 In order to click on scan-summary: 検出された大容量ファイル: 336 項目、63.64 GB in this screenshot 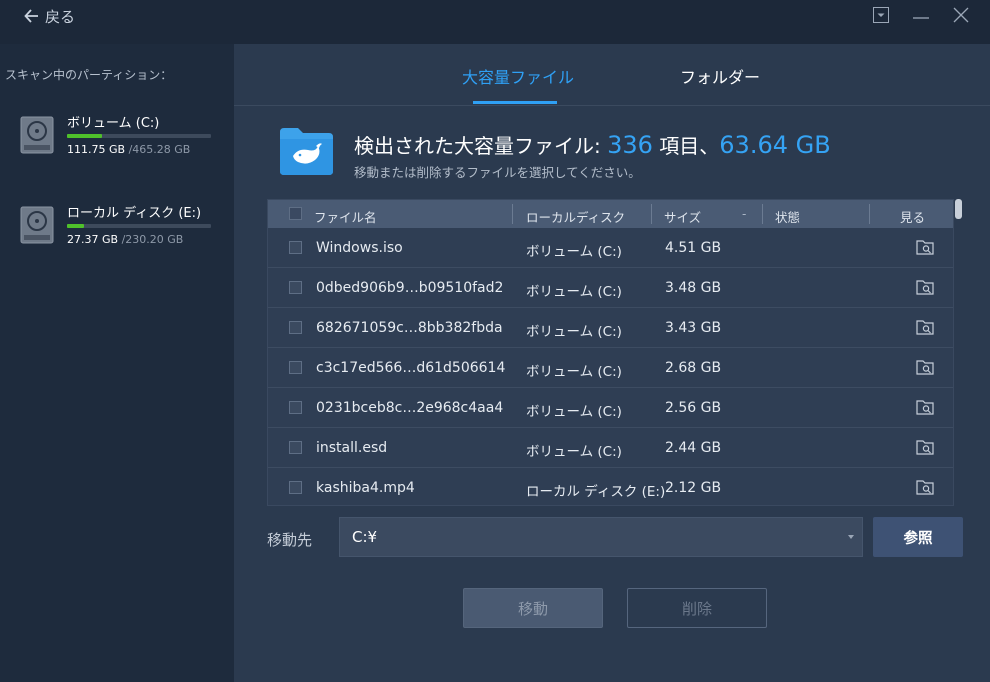, I will do `click(592, 144)`.